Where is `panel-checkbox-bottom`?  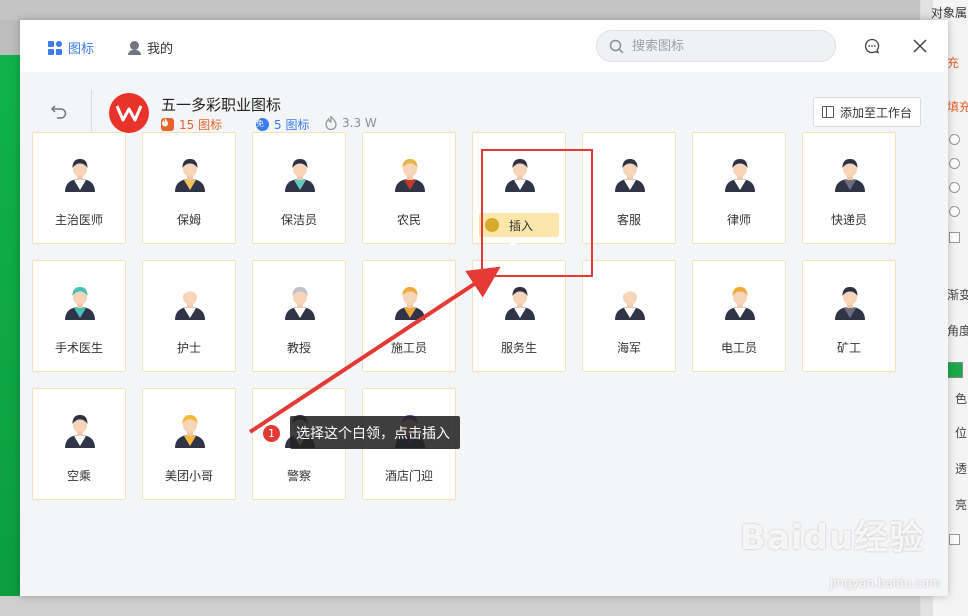 panel-checkbox-bottom is located at coordinates (954, 539).